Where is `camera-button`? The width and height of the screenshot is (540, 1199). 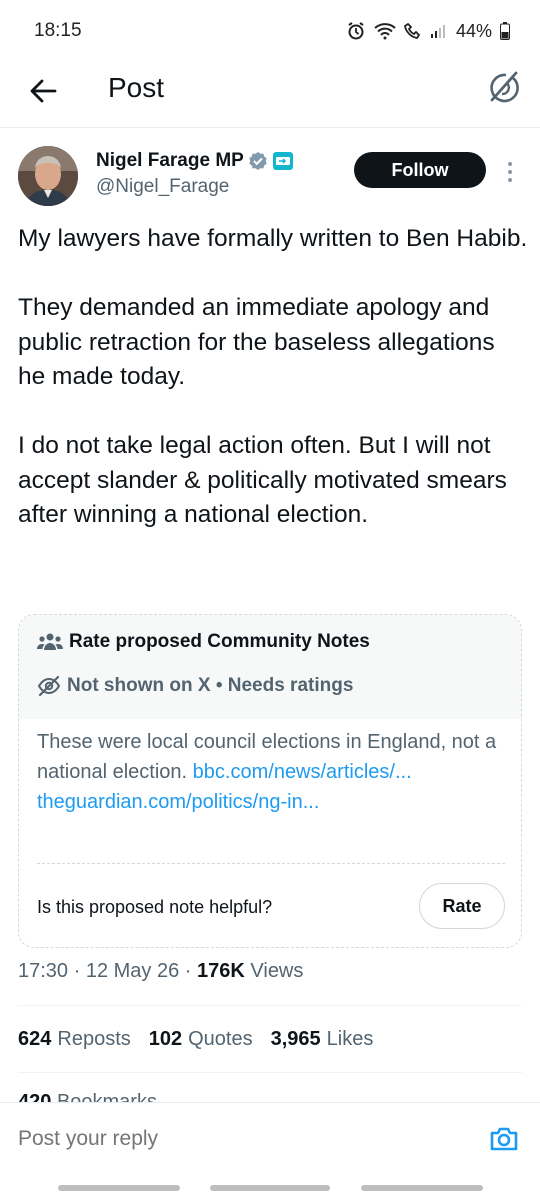 camera-button is located at coordinates (504, 1139).